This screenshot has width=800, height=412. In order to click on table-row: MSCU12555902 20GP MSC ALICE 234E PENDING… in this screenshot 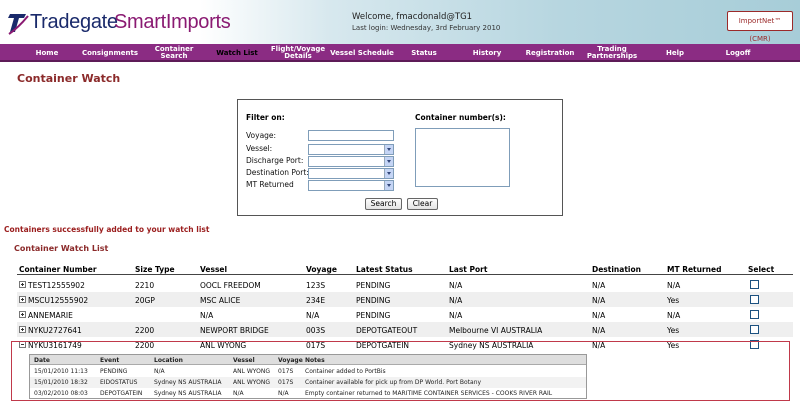, I will do `click(405, 299)`.